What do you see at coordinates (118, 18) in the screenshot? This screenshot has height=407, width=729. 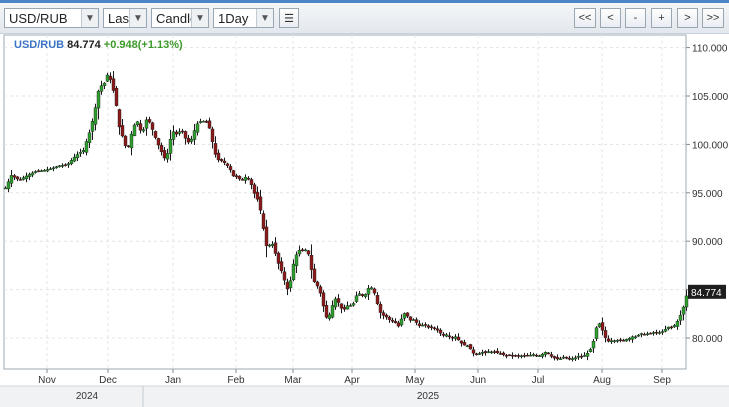 I see `price-field-value: Last` at bounding box center [118, 18].